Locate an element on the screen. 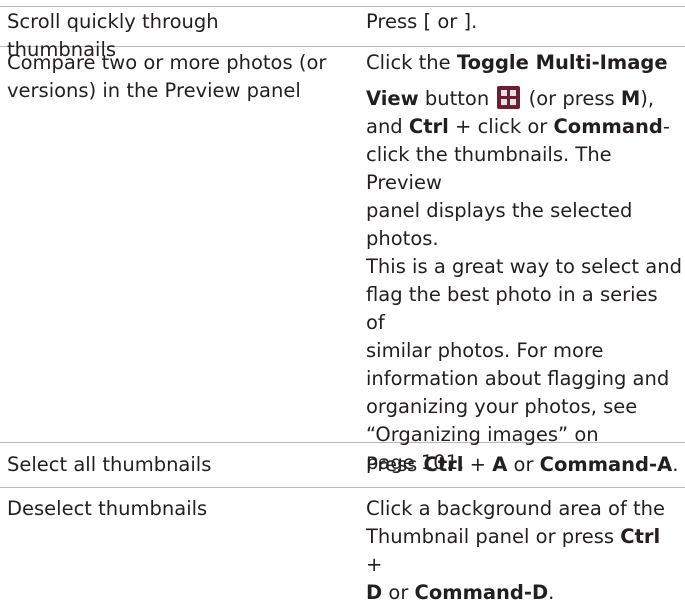 The width and height of the screenshot is (685, 607). table-row-action: Press Ctrl + A or Command-A. is located at coordinates (522, 464).